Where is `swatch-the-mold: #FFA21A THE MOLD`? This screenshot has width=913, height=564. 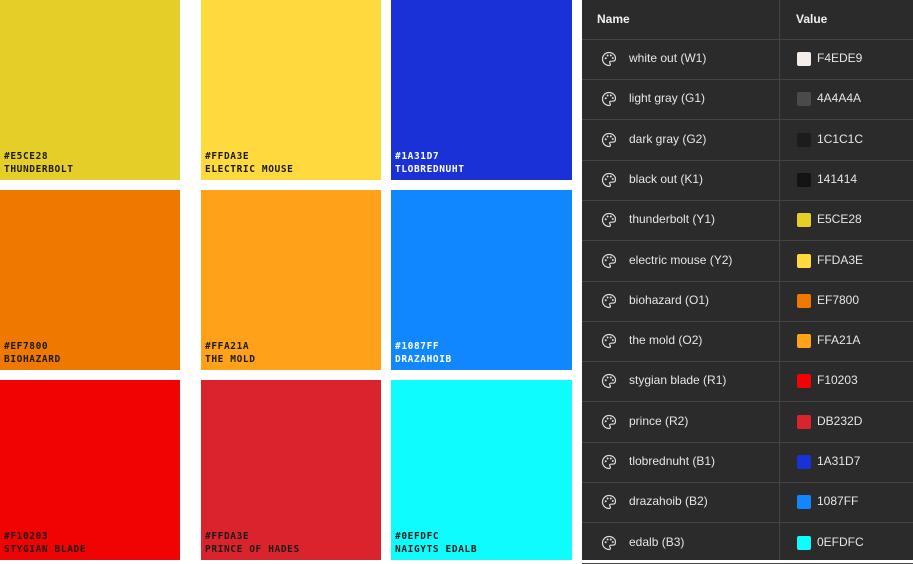 swatch-the-mold: #FFA21A THE MOLD is located at coordinates (291, 280).